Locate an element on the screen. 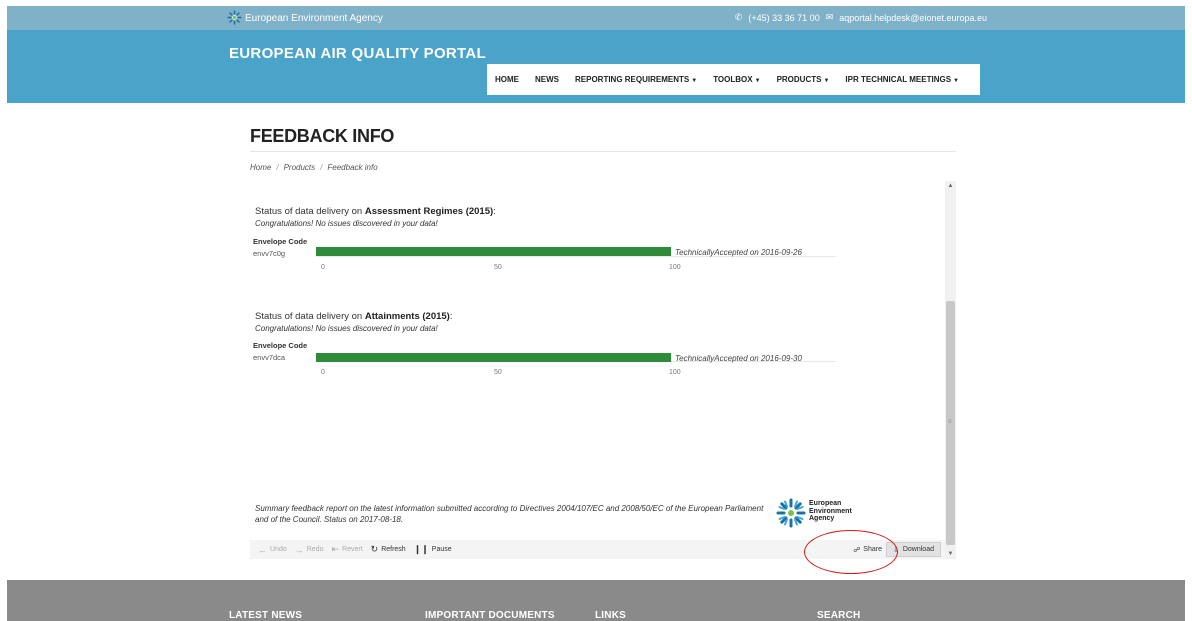 Image resolution: width=1192 pixels, height=621 pixels. grip-icon: ≡ is located at coordinates (950, 422).